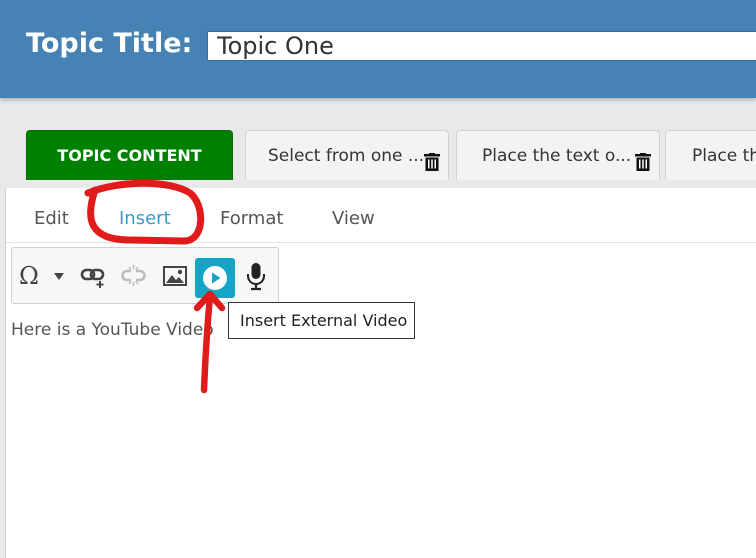  Describe the element at coordinates (145, 218) in the screenshot. I see `menu-insert: Insert` at that location.